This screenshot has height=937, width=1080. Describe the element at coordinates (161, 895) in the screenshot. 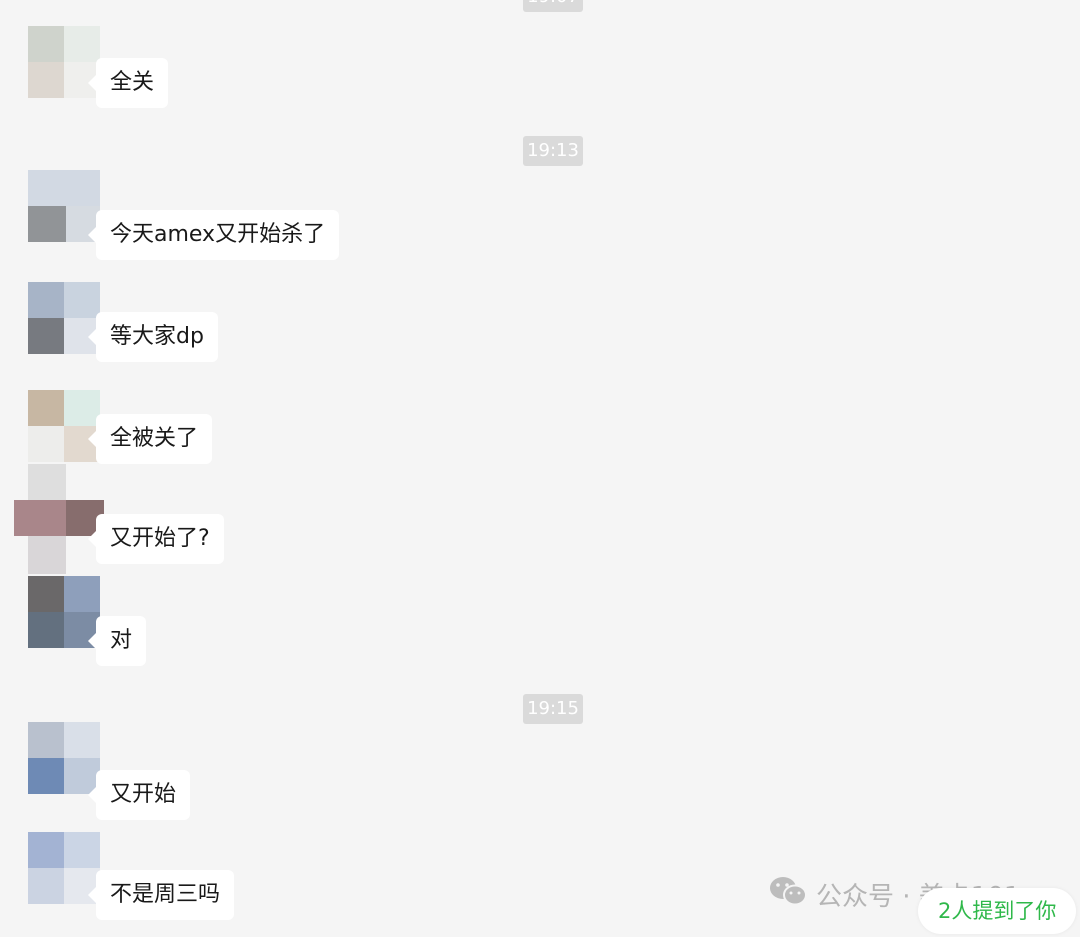

I see `message-bubble: 不是周三吗` at that location.